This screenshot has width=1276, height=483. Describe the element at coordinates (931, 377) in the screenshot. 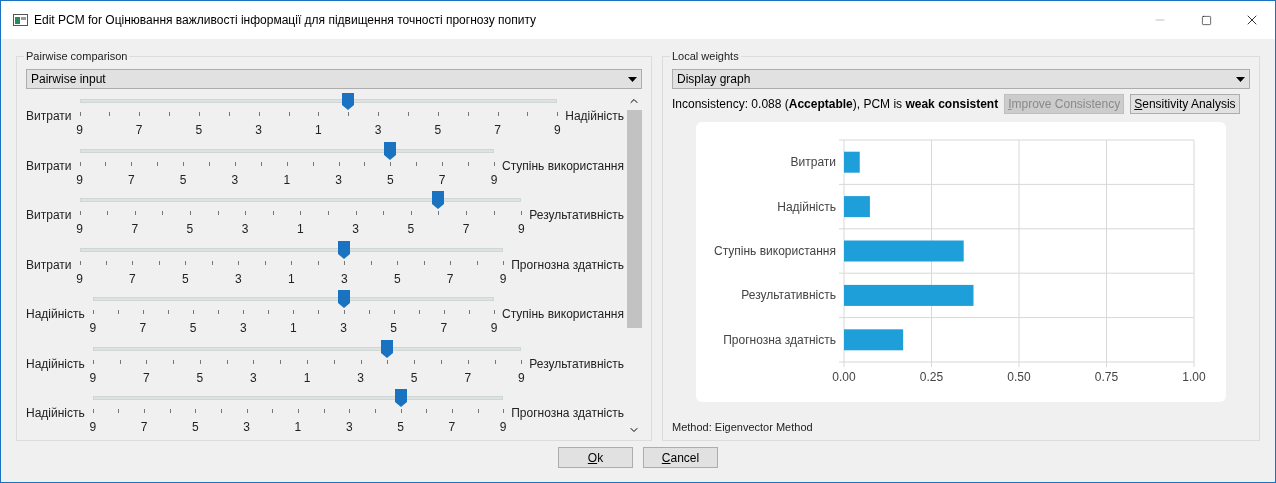

I see `axis-tick-label: 0.25` at that location.